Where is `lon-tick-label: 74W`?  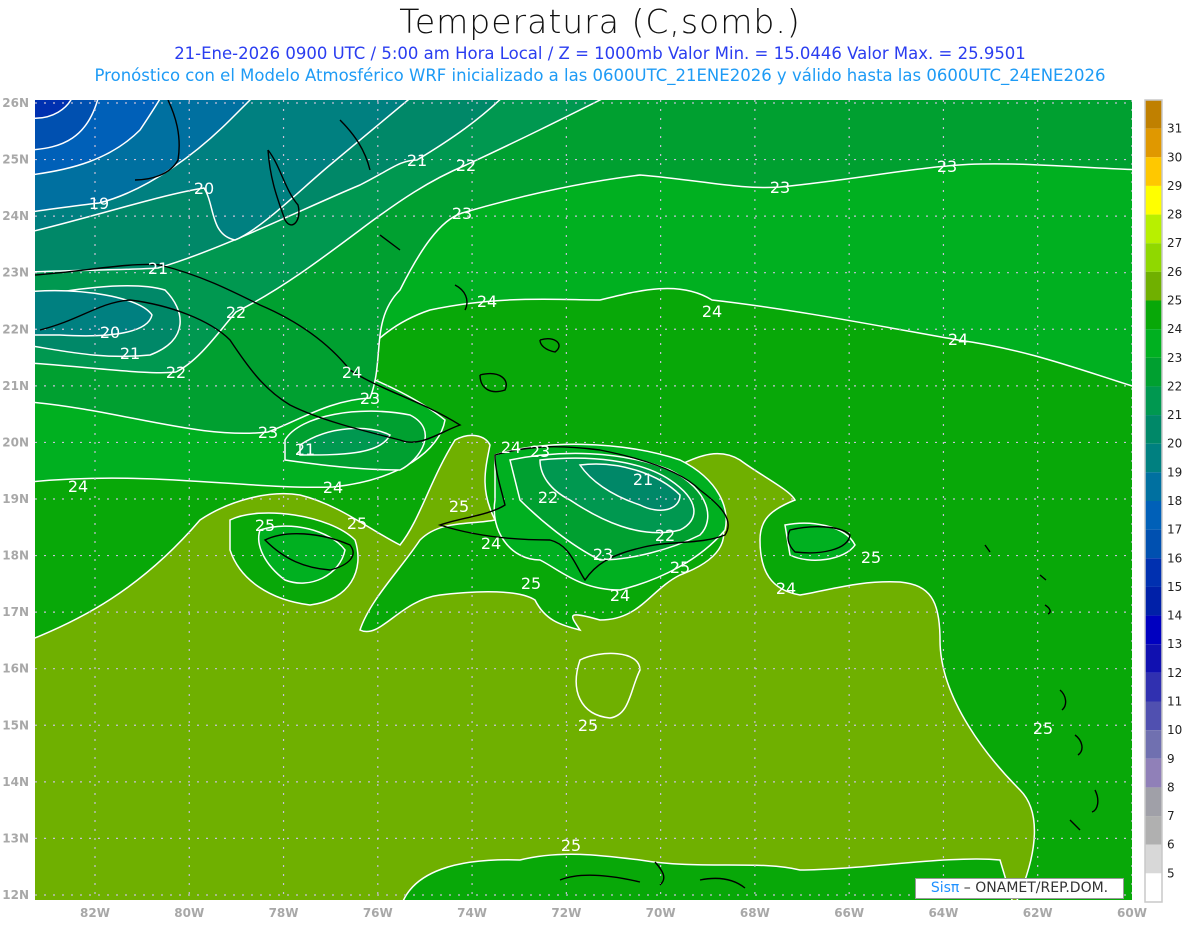
lon-tick-label: 74W is located at coordinates (472, 913).